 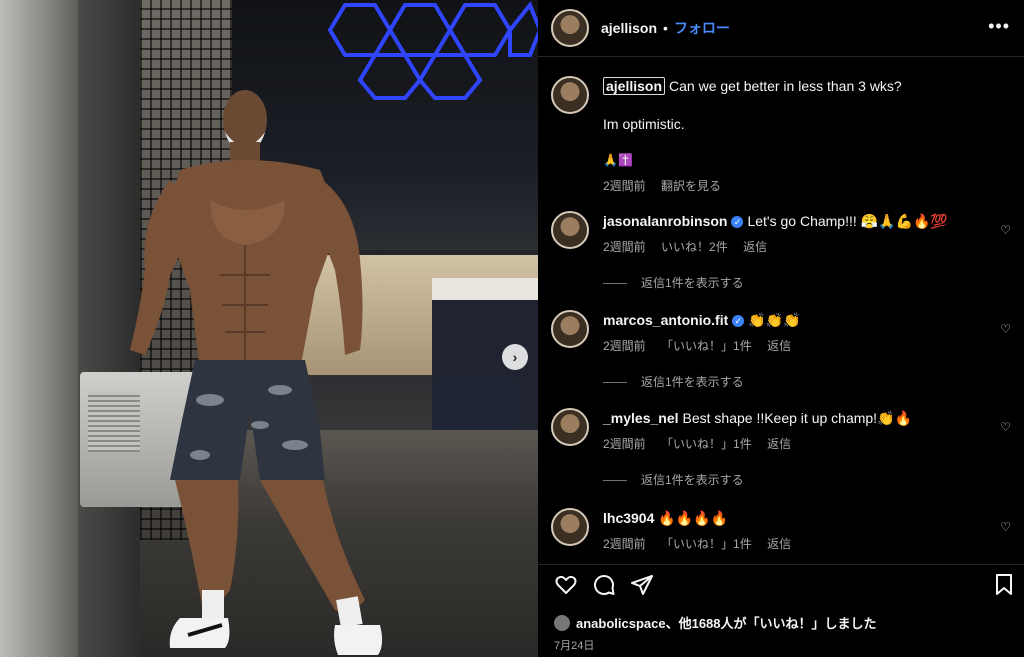 What do you see at coordinates (641, 418) in the screenshot?
I see `comment-username: _myles_nel` at bounding box center [641, 418].